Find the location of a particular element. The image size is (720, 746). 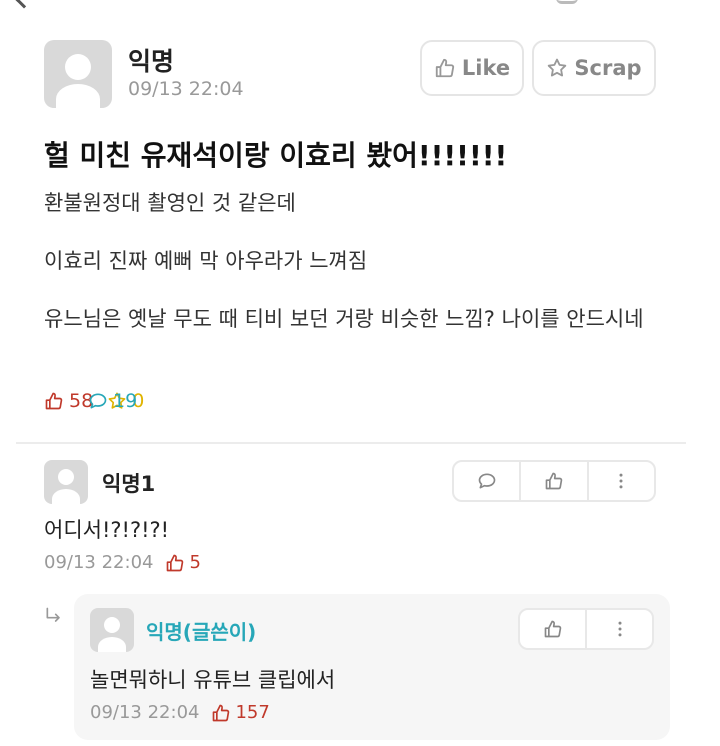

post-author: 익명 is located at coordinates (151, 61).